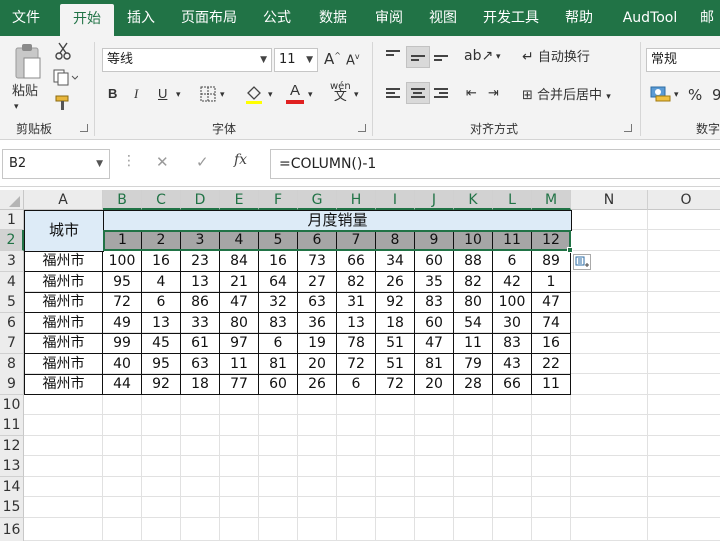  I want to click on row-header-8: 8, so click(12, 364).